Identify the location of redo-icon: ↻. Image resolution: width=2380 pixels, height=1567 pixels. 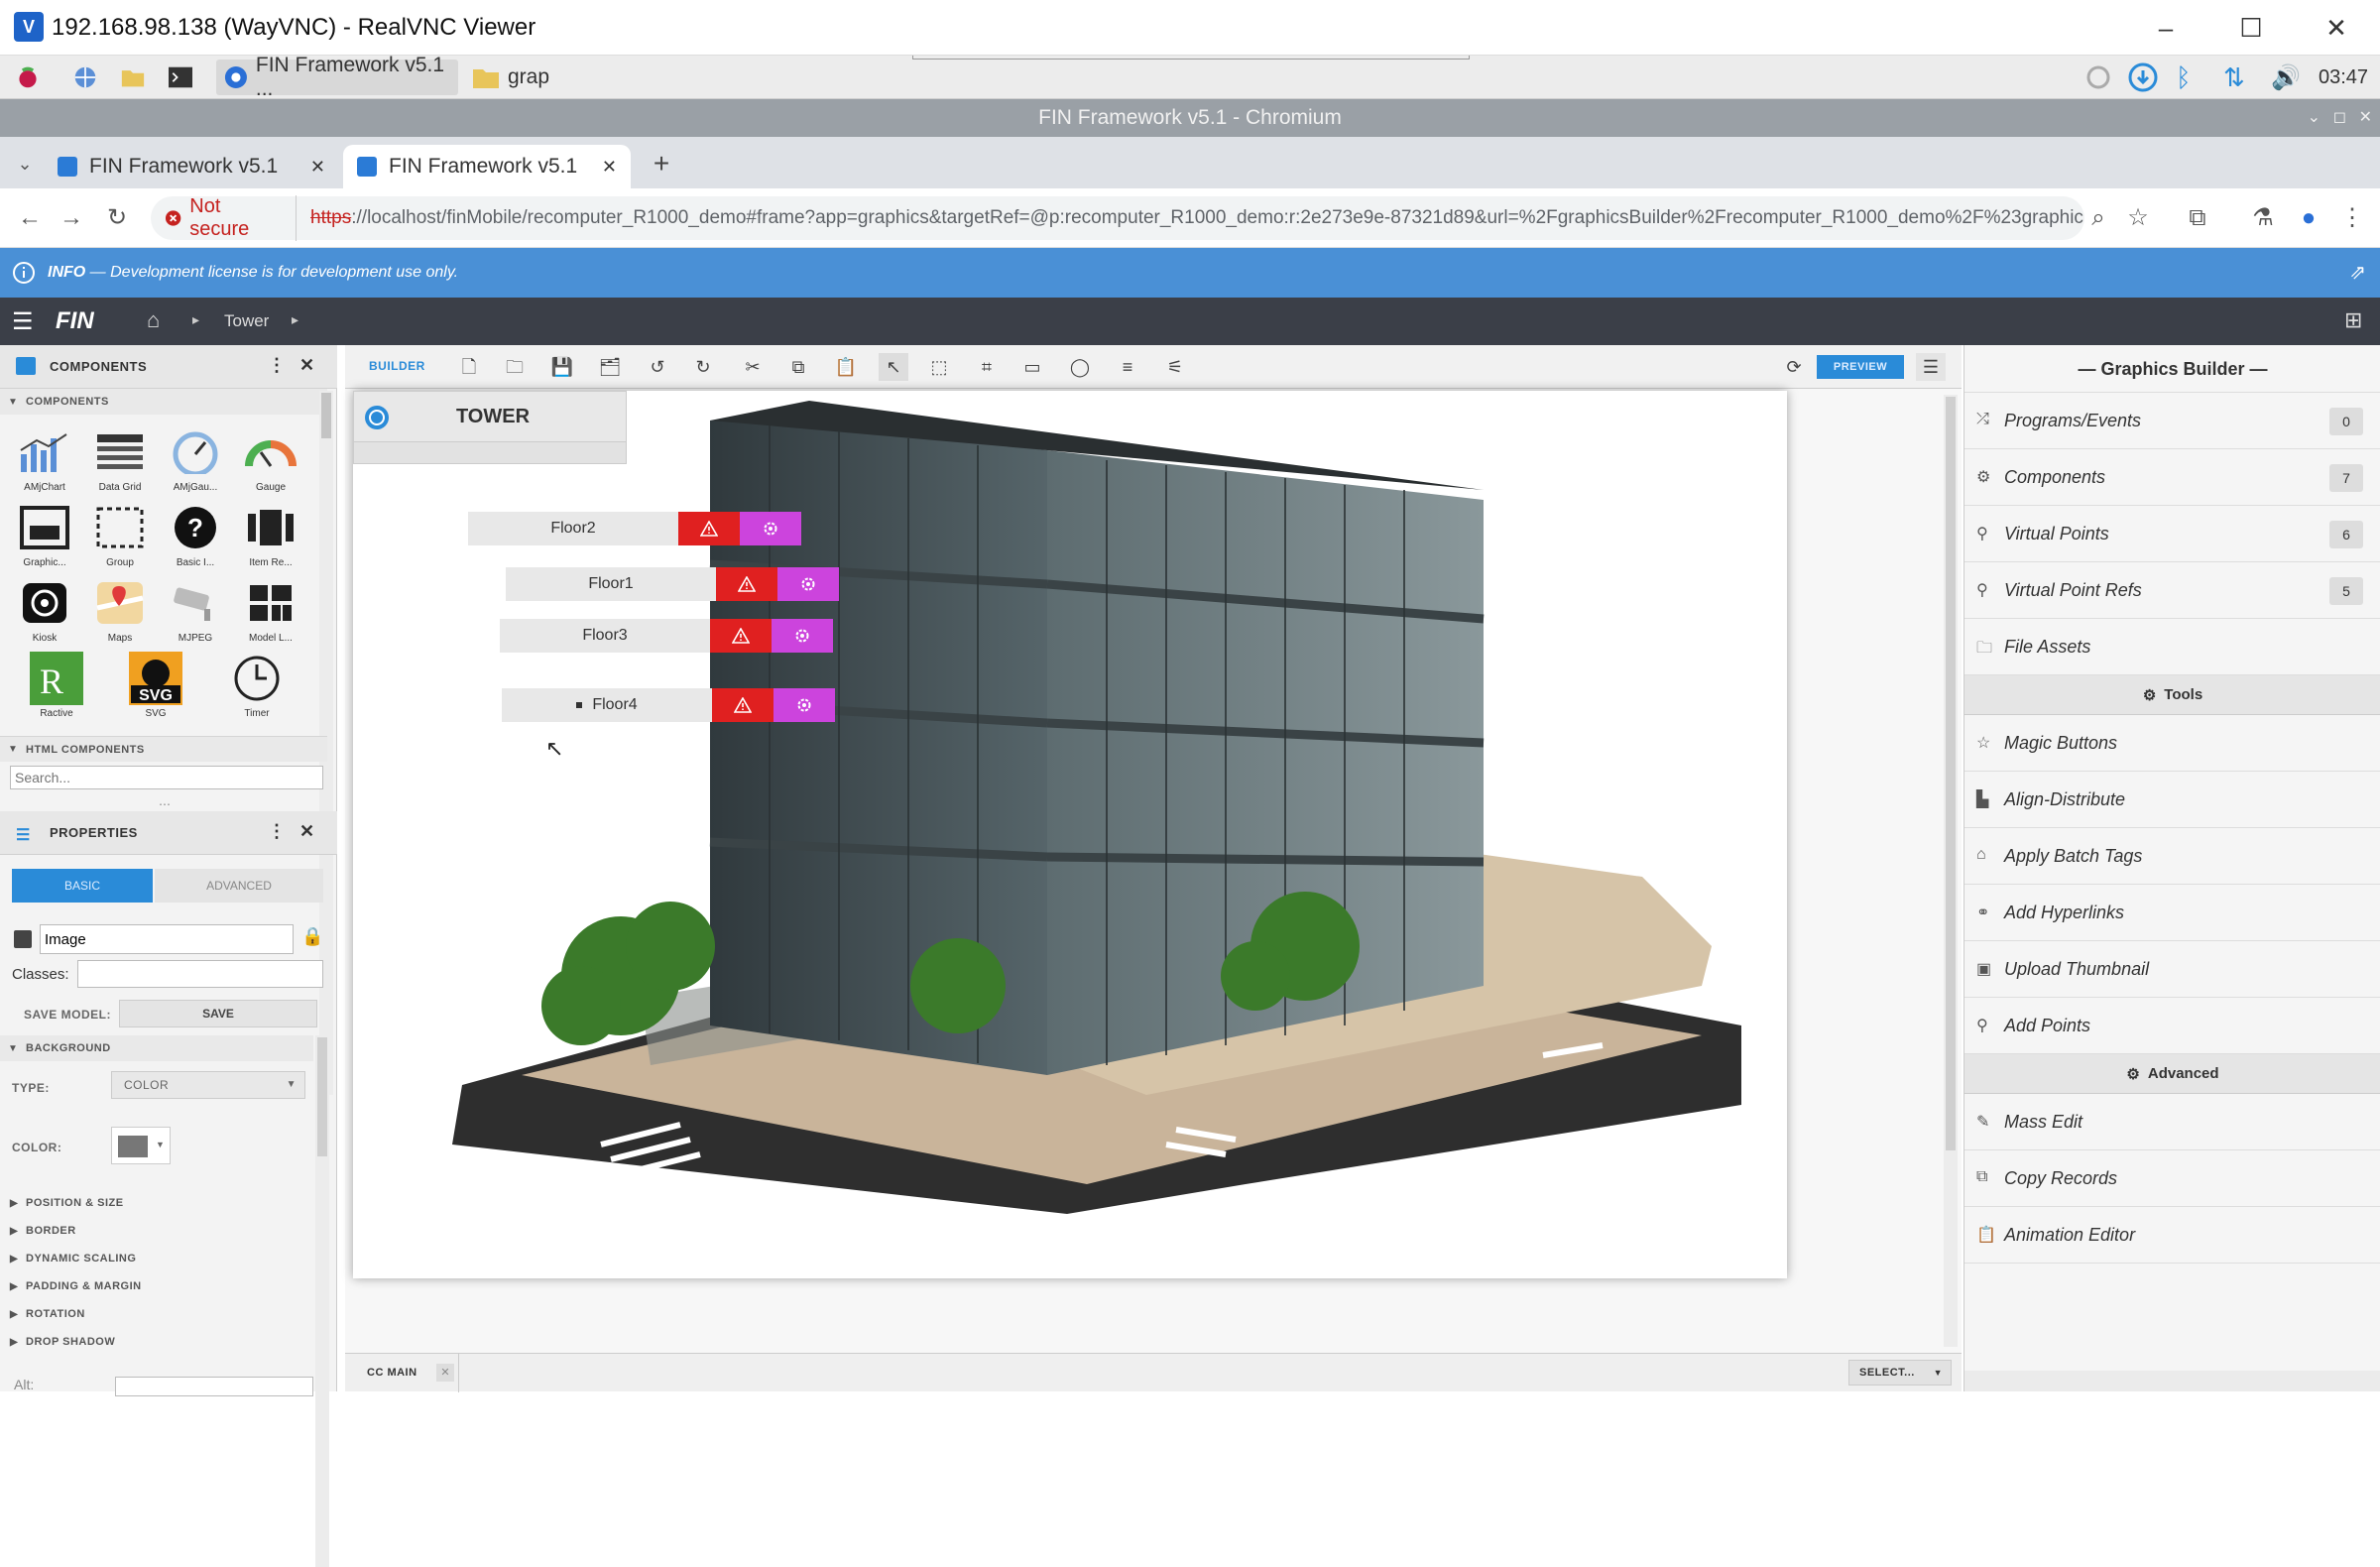
(703, 367).